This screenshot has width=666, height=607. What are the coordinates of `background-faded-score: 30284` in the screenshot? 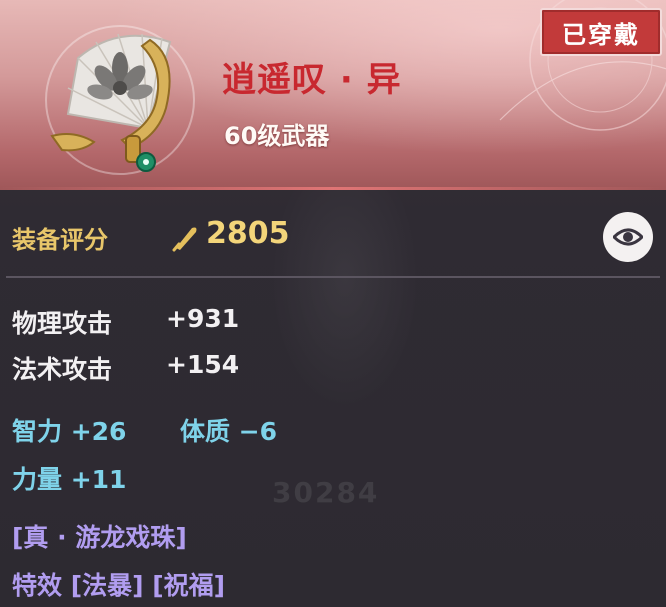 It's located at (326, 492).